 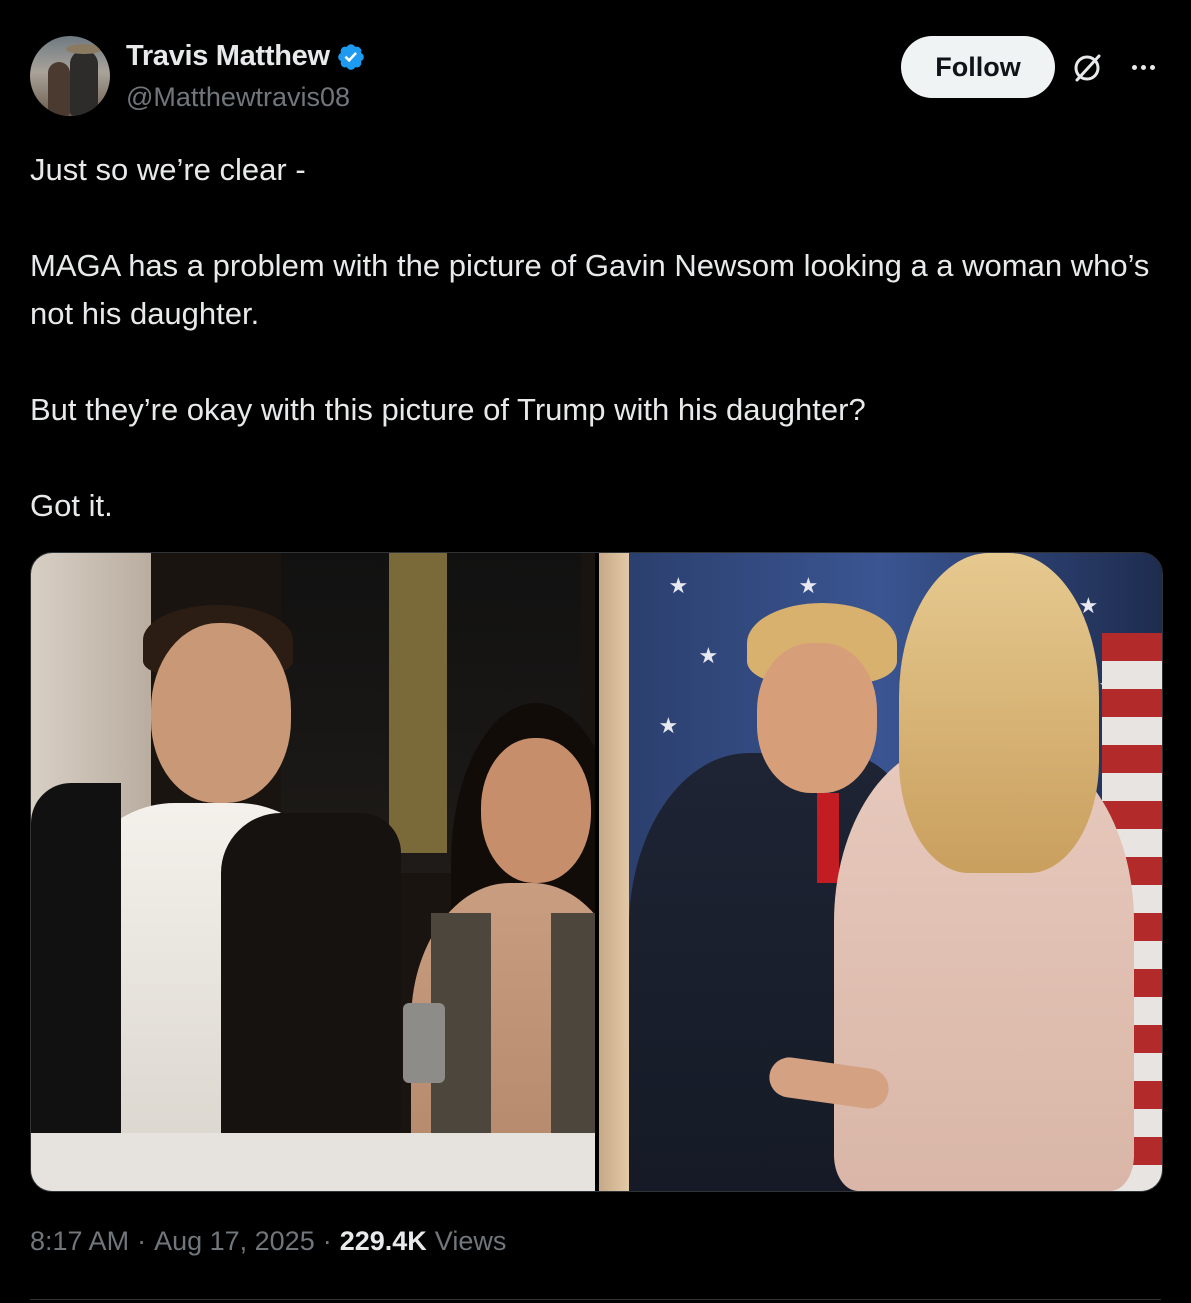 I want to click on tweet-time: 8:17 AM, so click(x=79, y=1241).